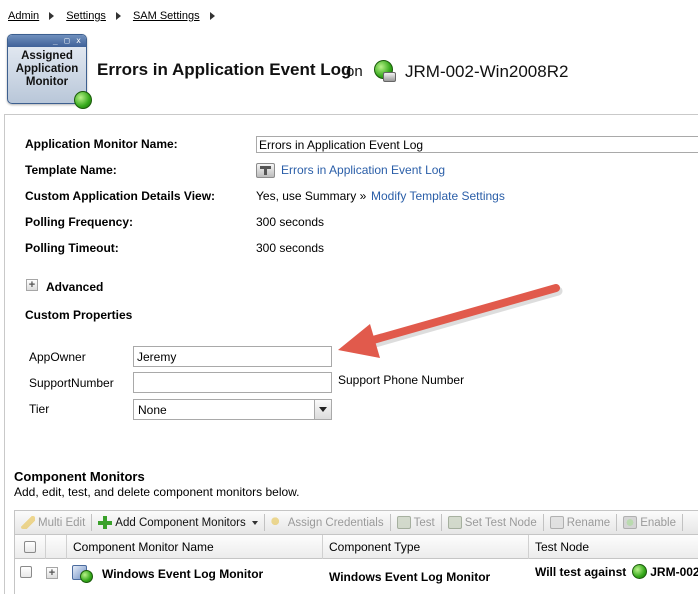 This screenshot has width=698, height=594. What do you see at coordinates (290, 222) in the screenshot?
I see `polling-frequency-value: 300 seconds` at bounding box center [290, 222].